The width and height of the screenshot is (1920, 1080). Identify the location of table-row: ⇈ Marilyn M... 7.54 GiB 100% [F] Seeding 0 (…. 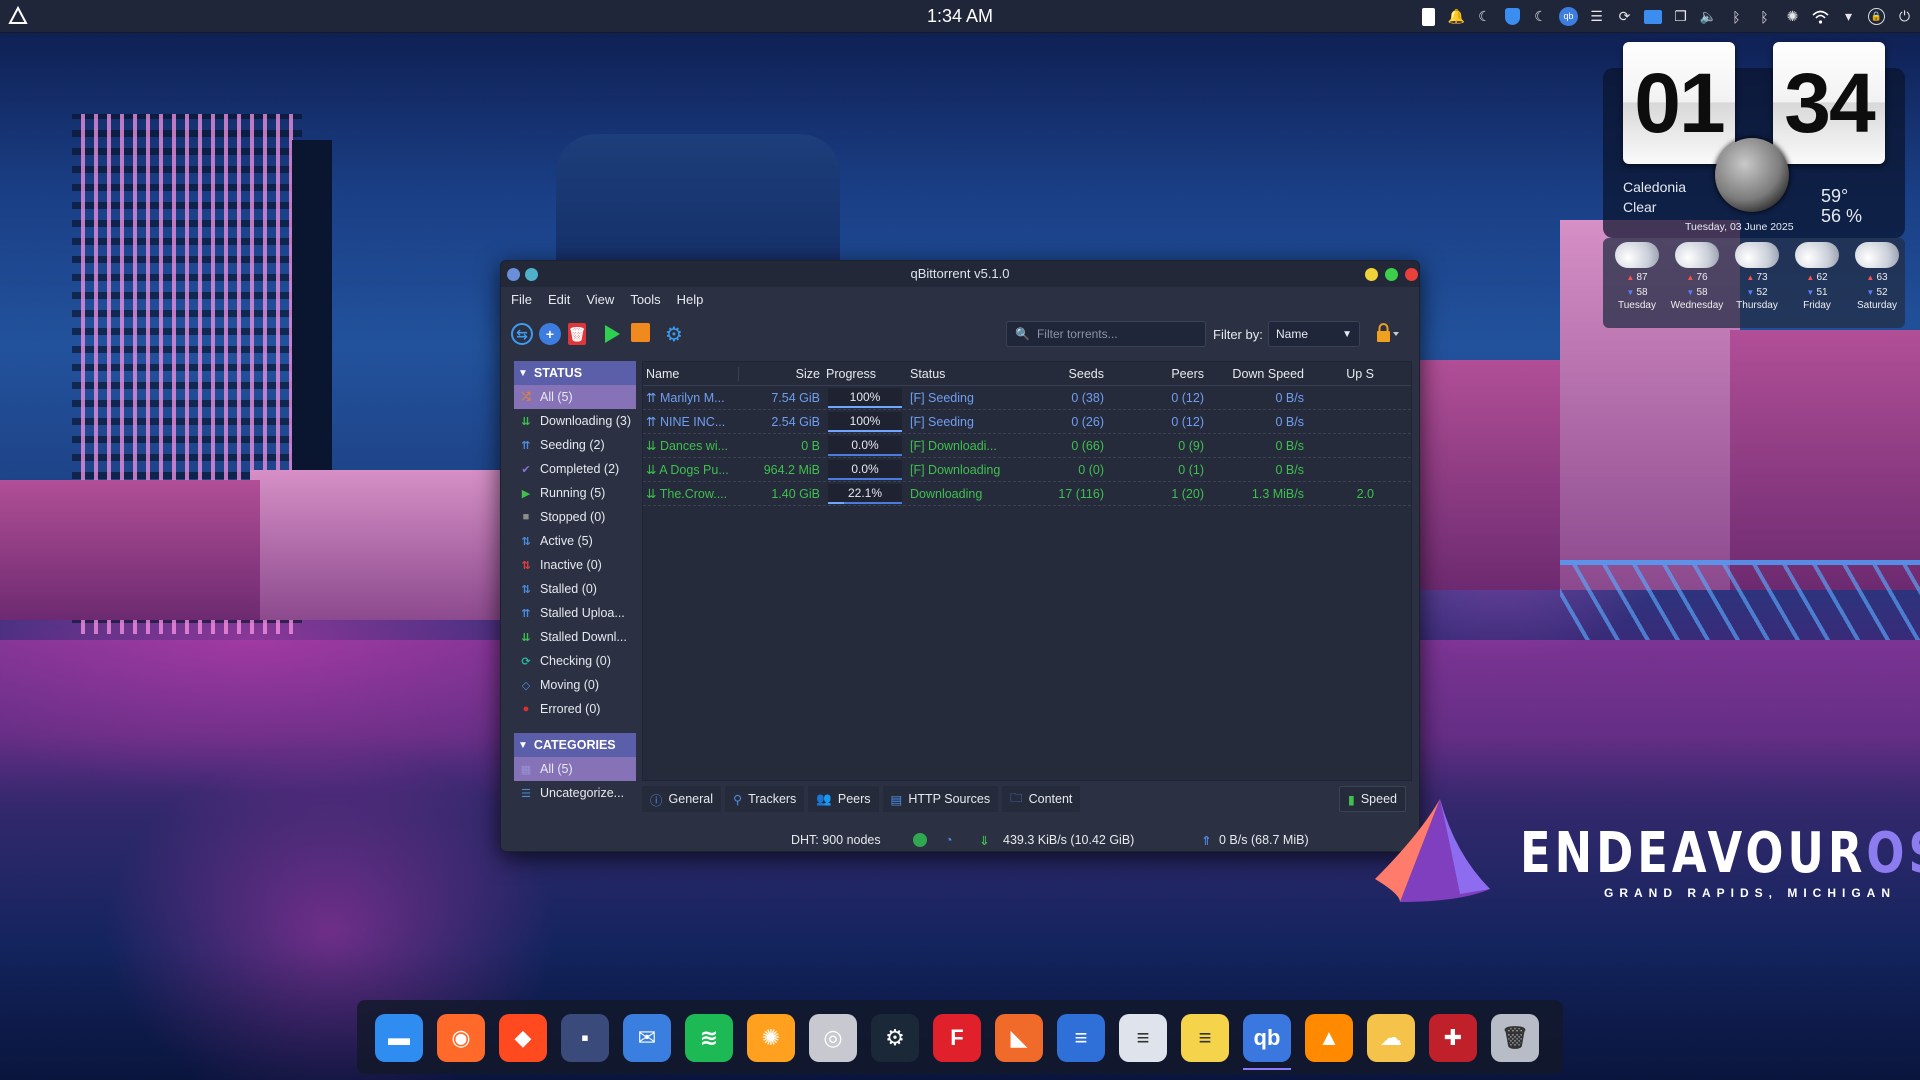
(1027, 398).